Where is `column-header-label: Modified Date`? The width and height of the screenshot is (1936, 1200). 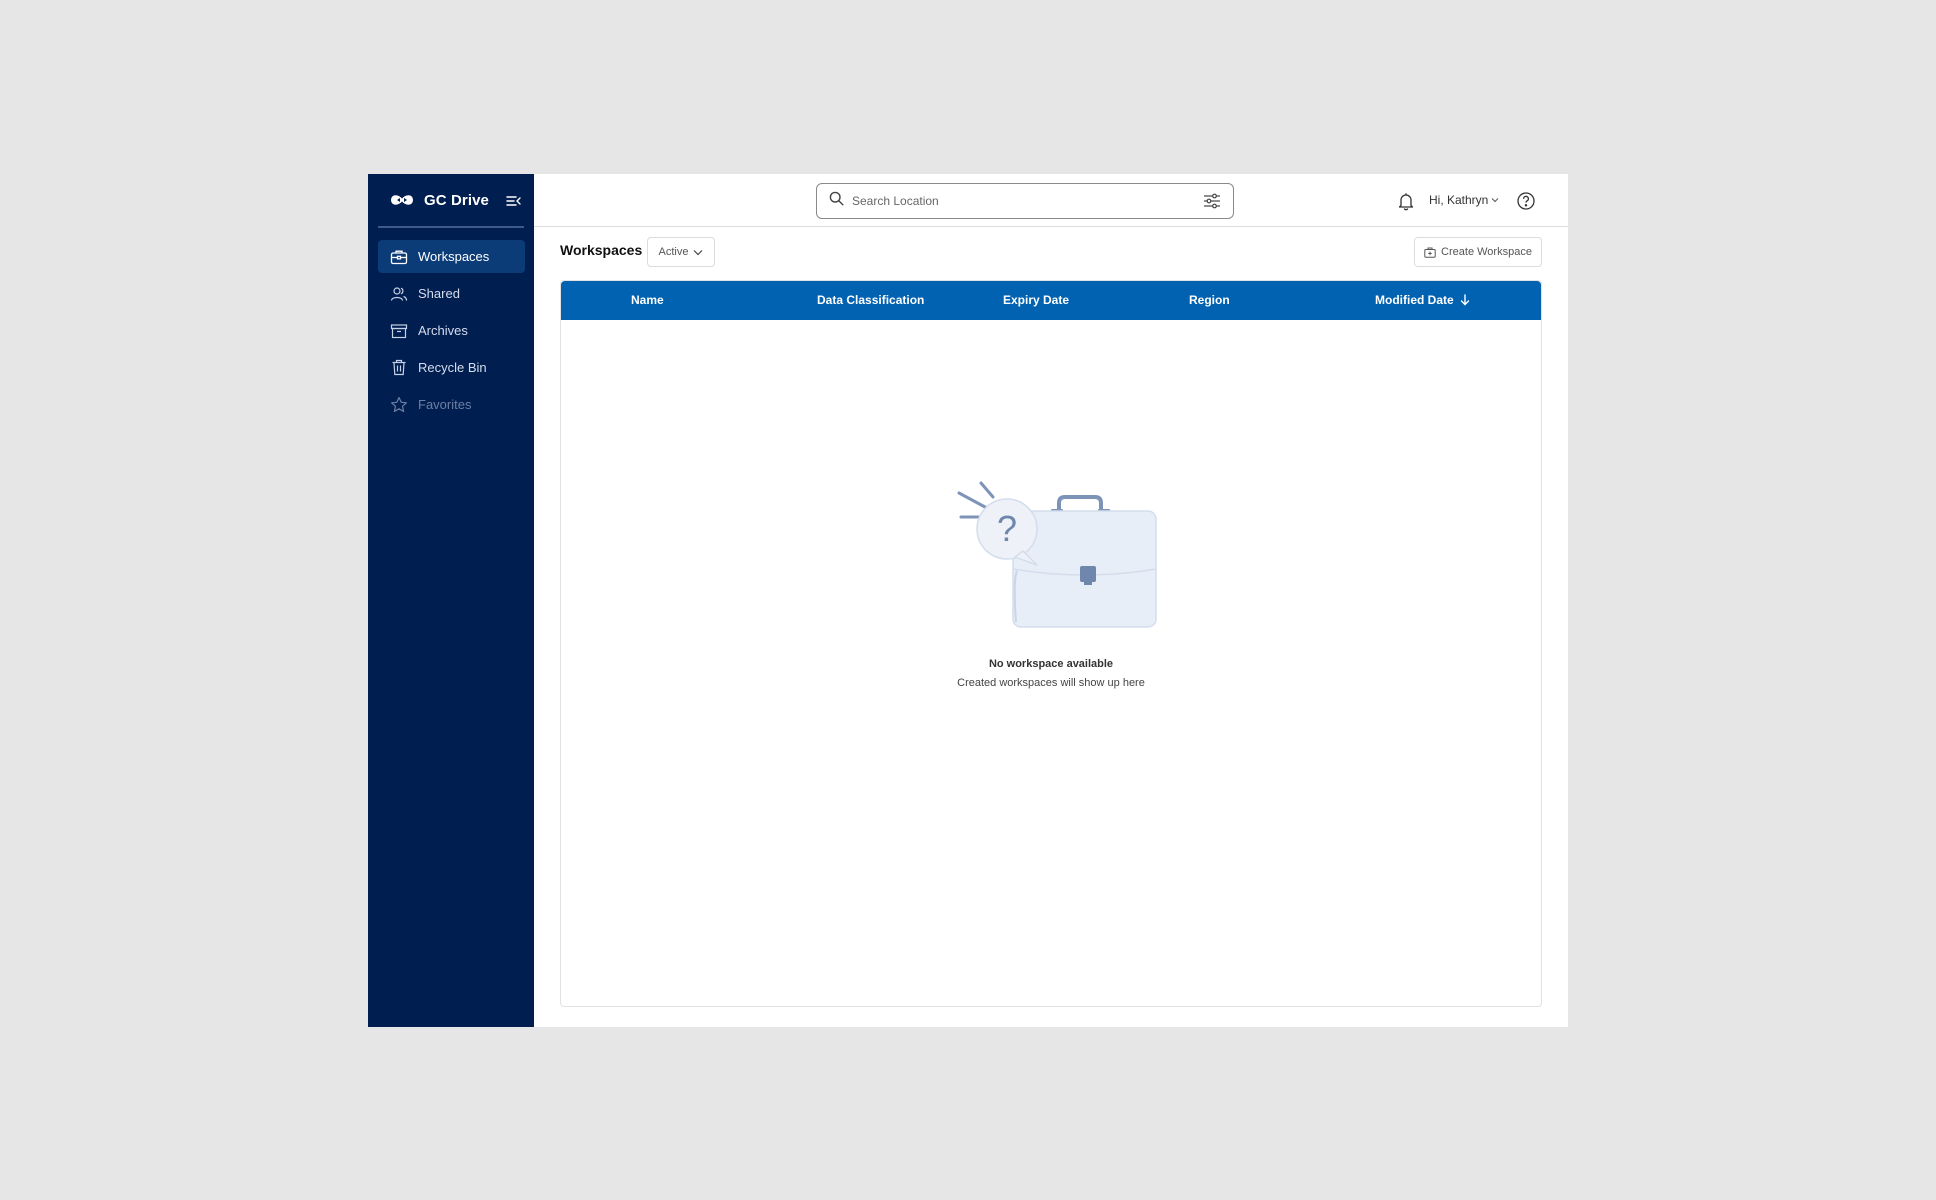
column-header-label: Modified Date is located at coordinates (1414, 300).